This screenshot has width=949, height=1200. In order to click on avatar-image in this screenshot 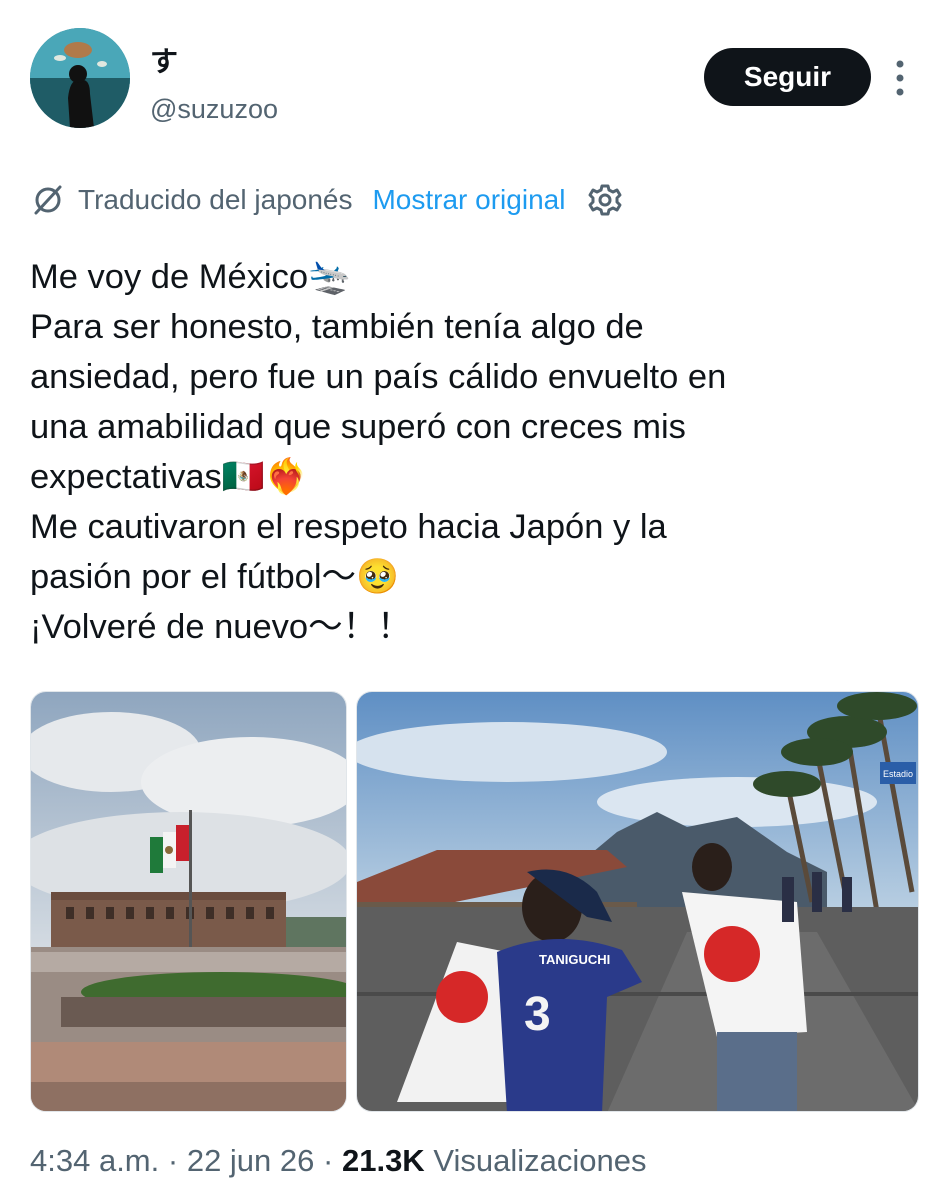, I will do `click(80, 78)`.